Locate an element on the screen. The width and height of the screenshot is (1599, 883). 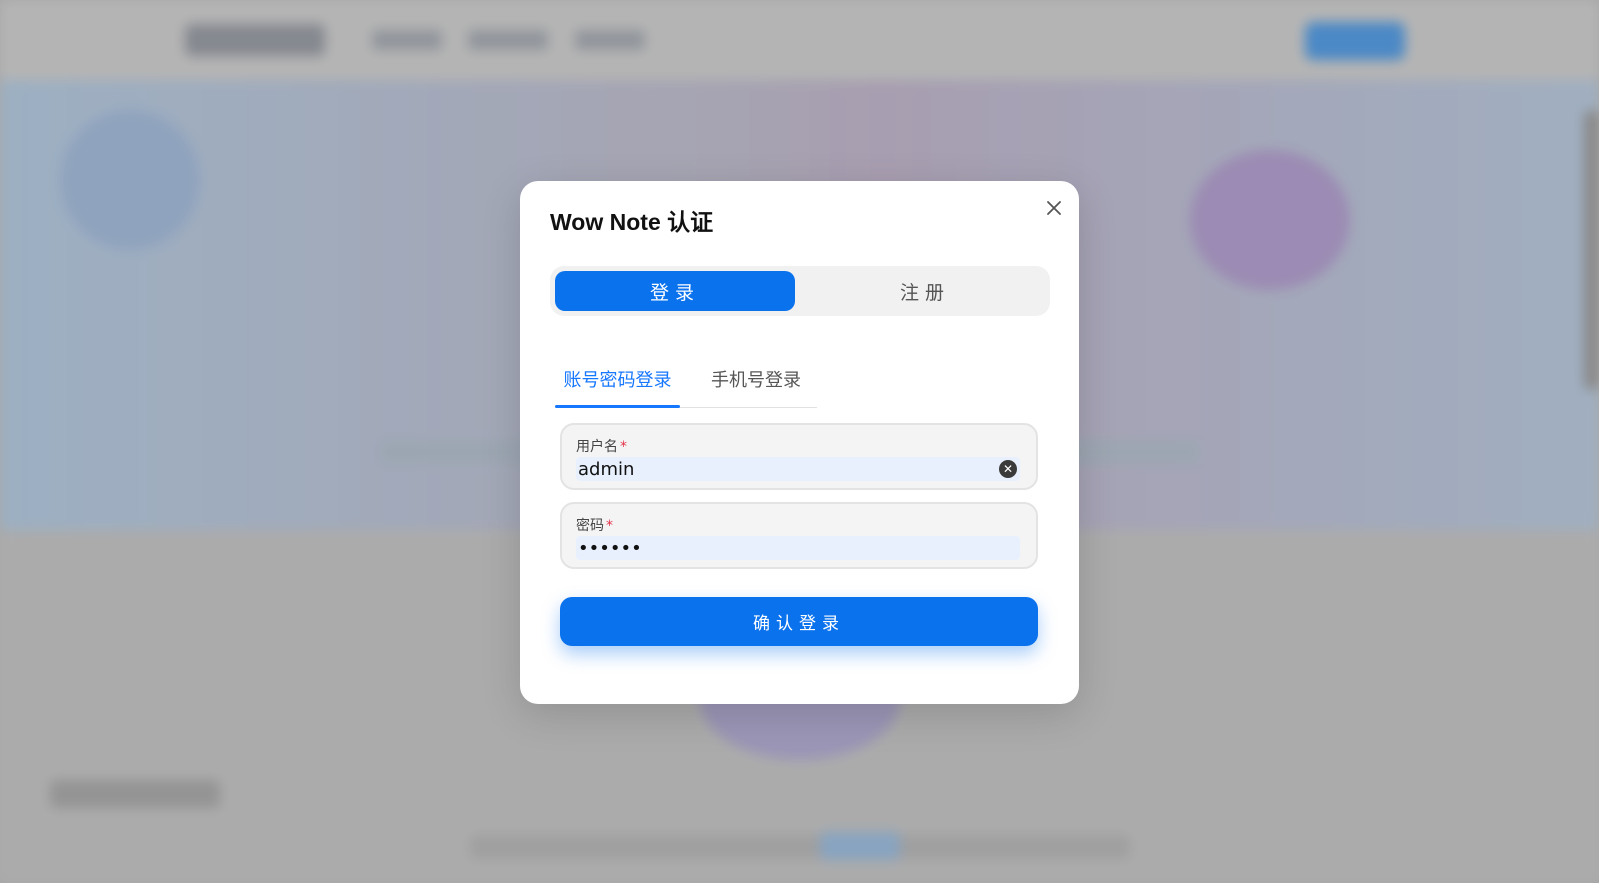
login-segment-button: 登录 is located at coordinates (675, 291).